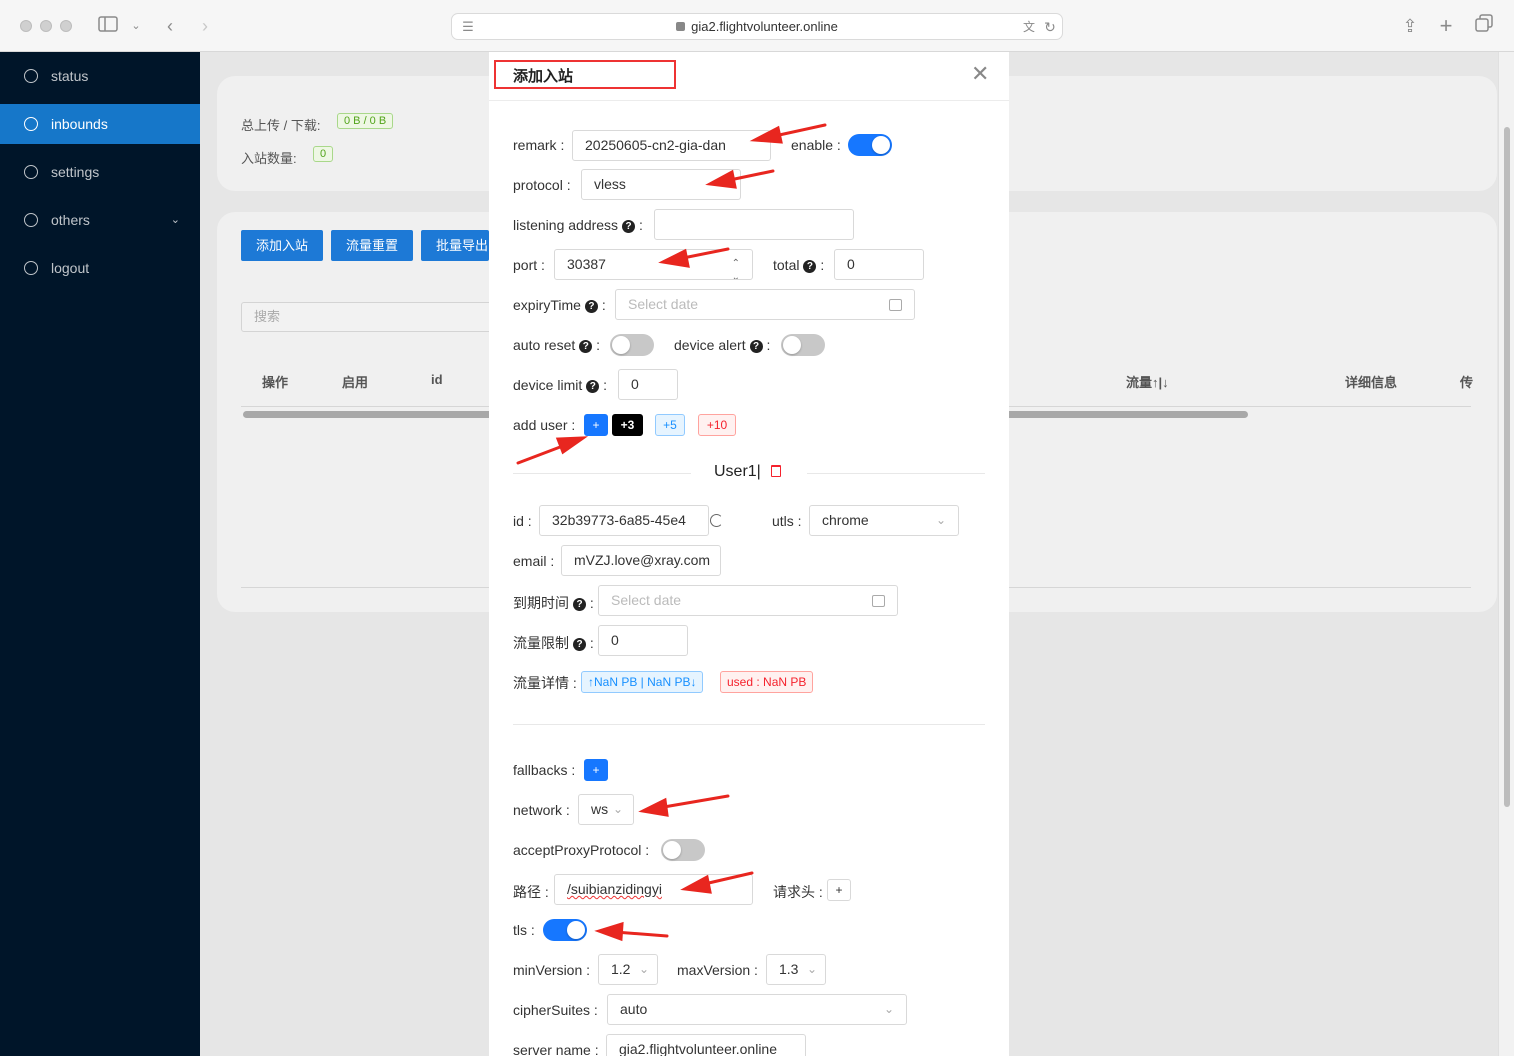  What do you see at coordinates (371, 317) in the screenshot?
I see `search-input: 搜索` at bounding box center [371, 317].